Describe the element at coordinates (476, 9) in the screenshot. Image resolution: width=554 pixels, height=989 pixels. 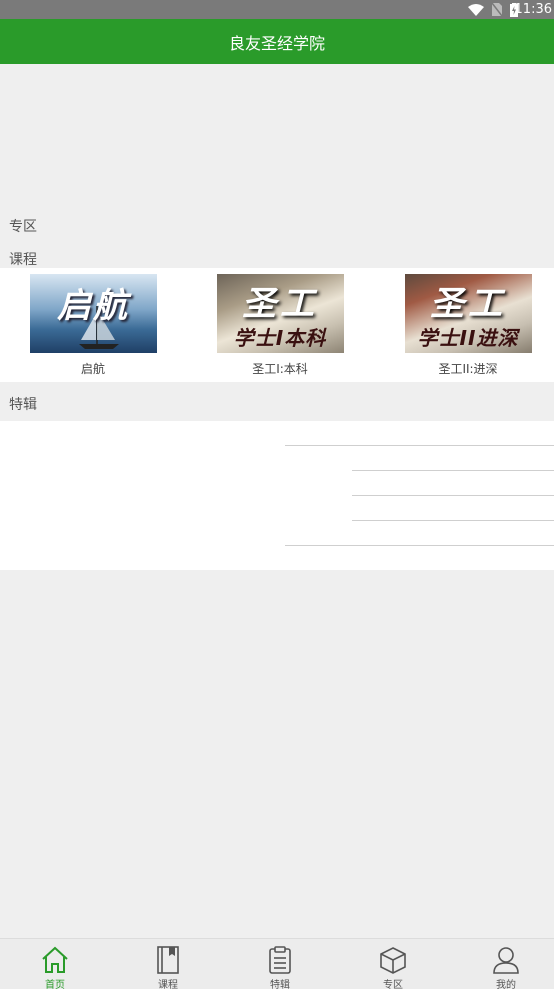
I see `wifi-icon` at that location.